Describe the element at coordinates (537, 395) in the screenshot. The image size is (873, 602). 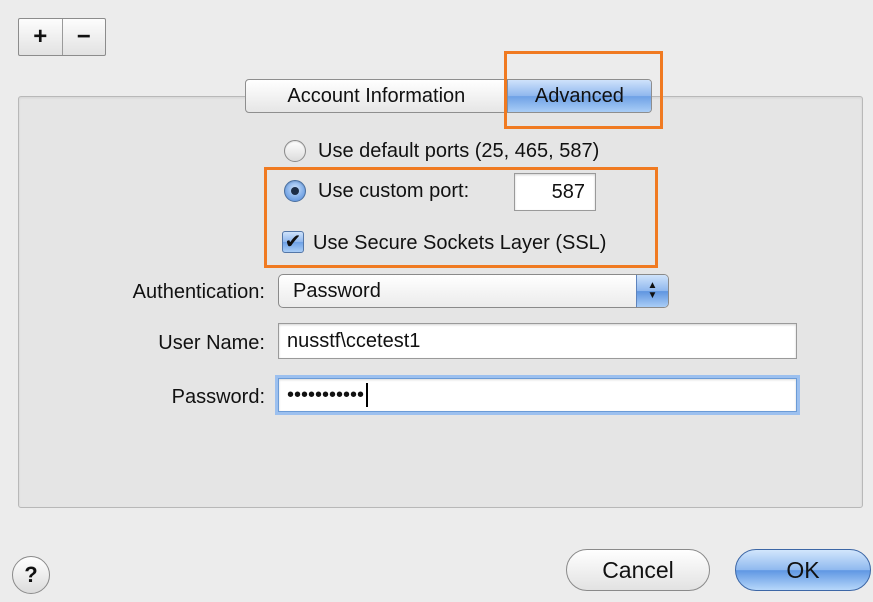
I see `password-field: •••••••••••` at that location.